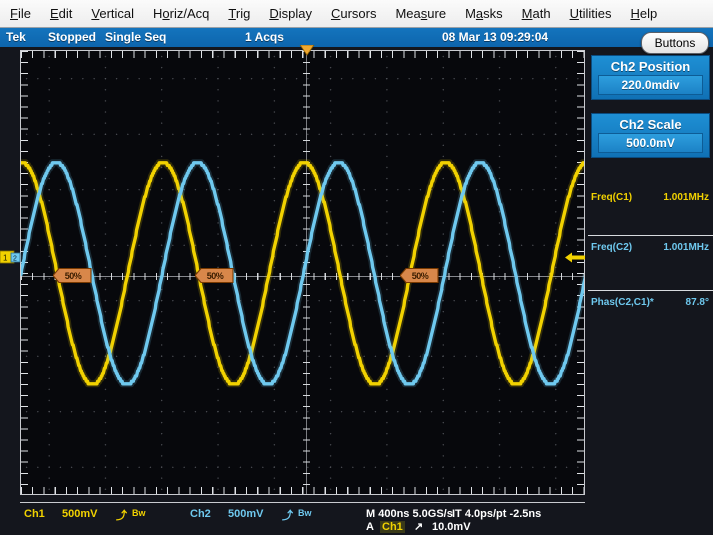  I want to click on brand-label: Tek, so click(16, 37).